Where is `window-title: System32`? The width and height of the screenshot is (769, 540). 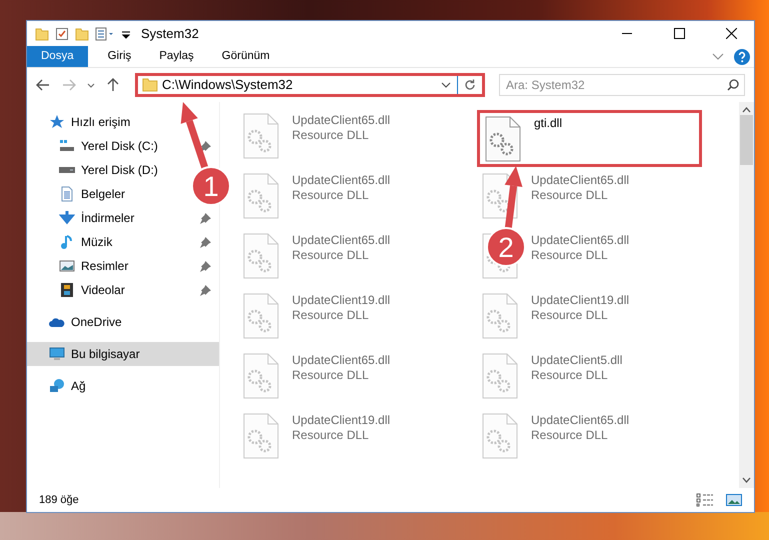 window-title: System32 is located at coordinates (170, 33).